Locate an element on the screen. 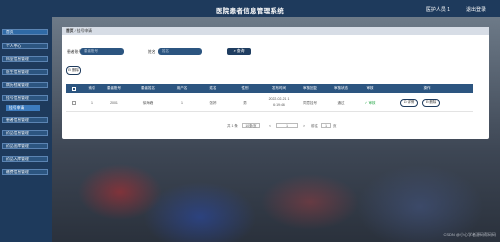 The height and width of the screenshot is (242, 500). row-delete-label: 删除 is located at coordinates (433, 102).